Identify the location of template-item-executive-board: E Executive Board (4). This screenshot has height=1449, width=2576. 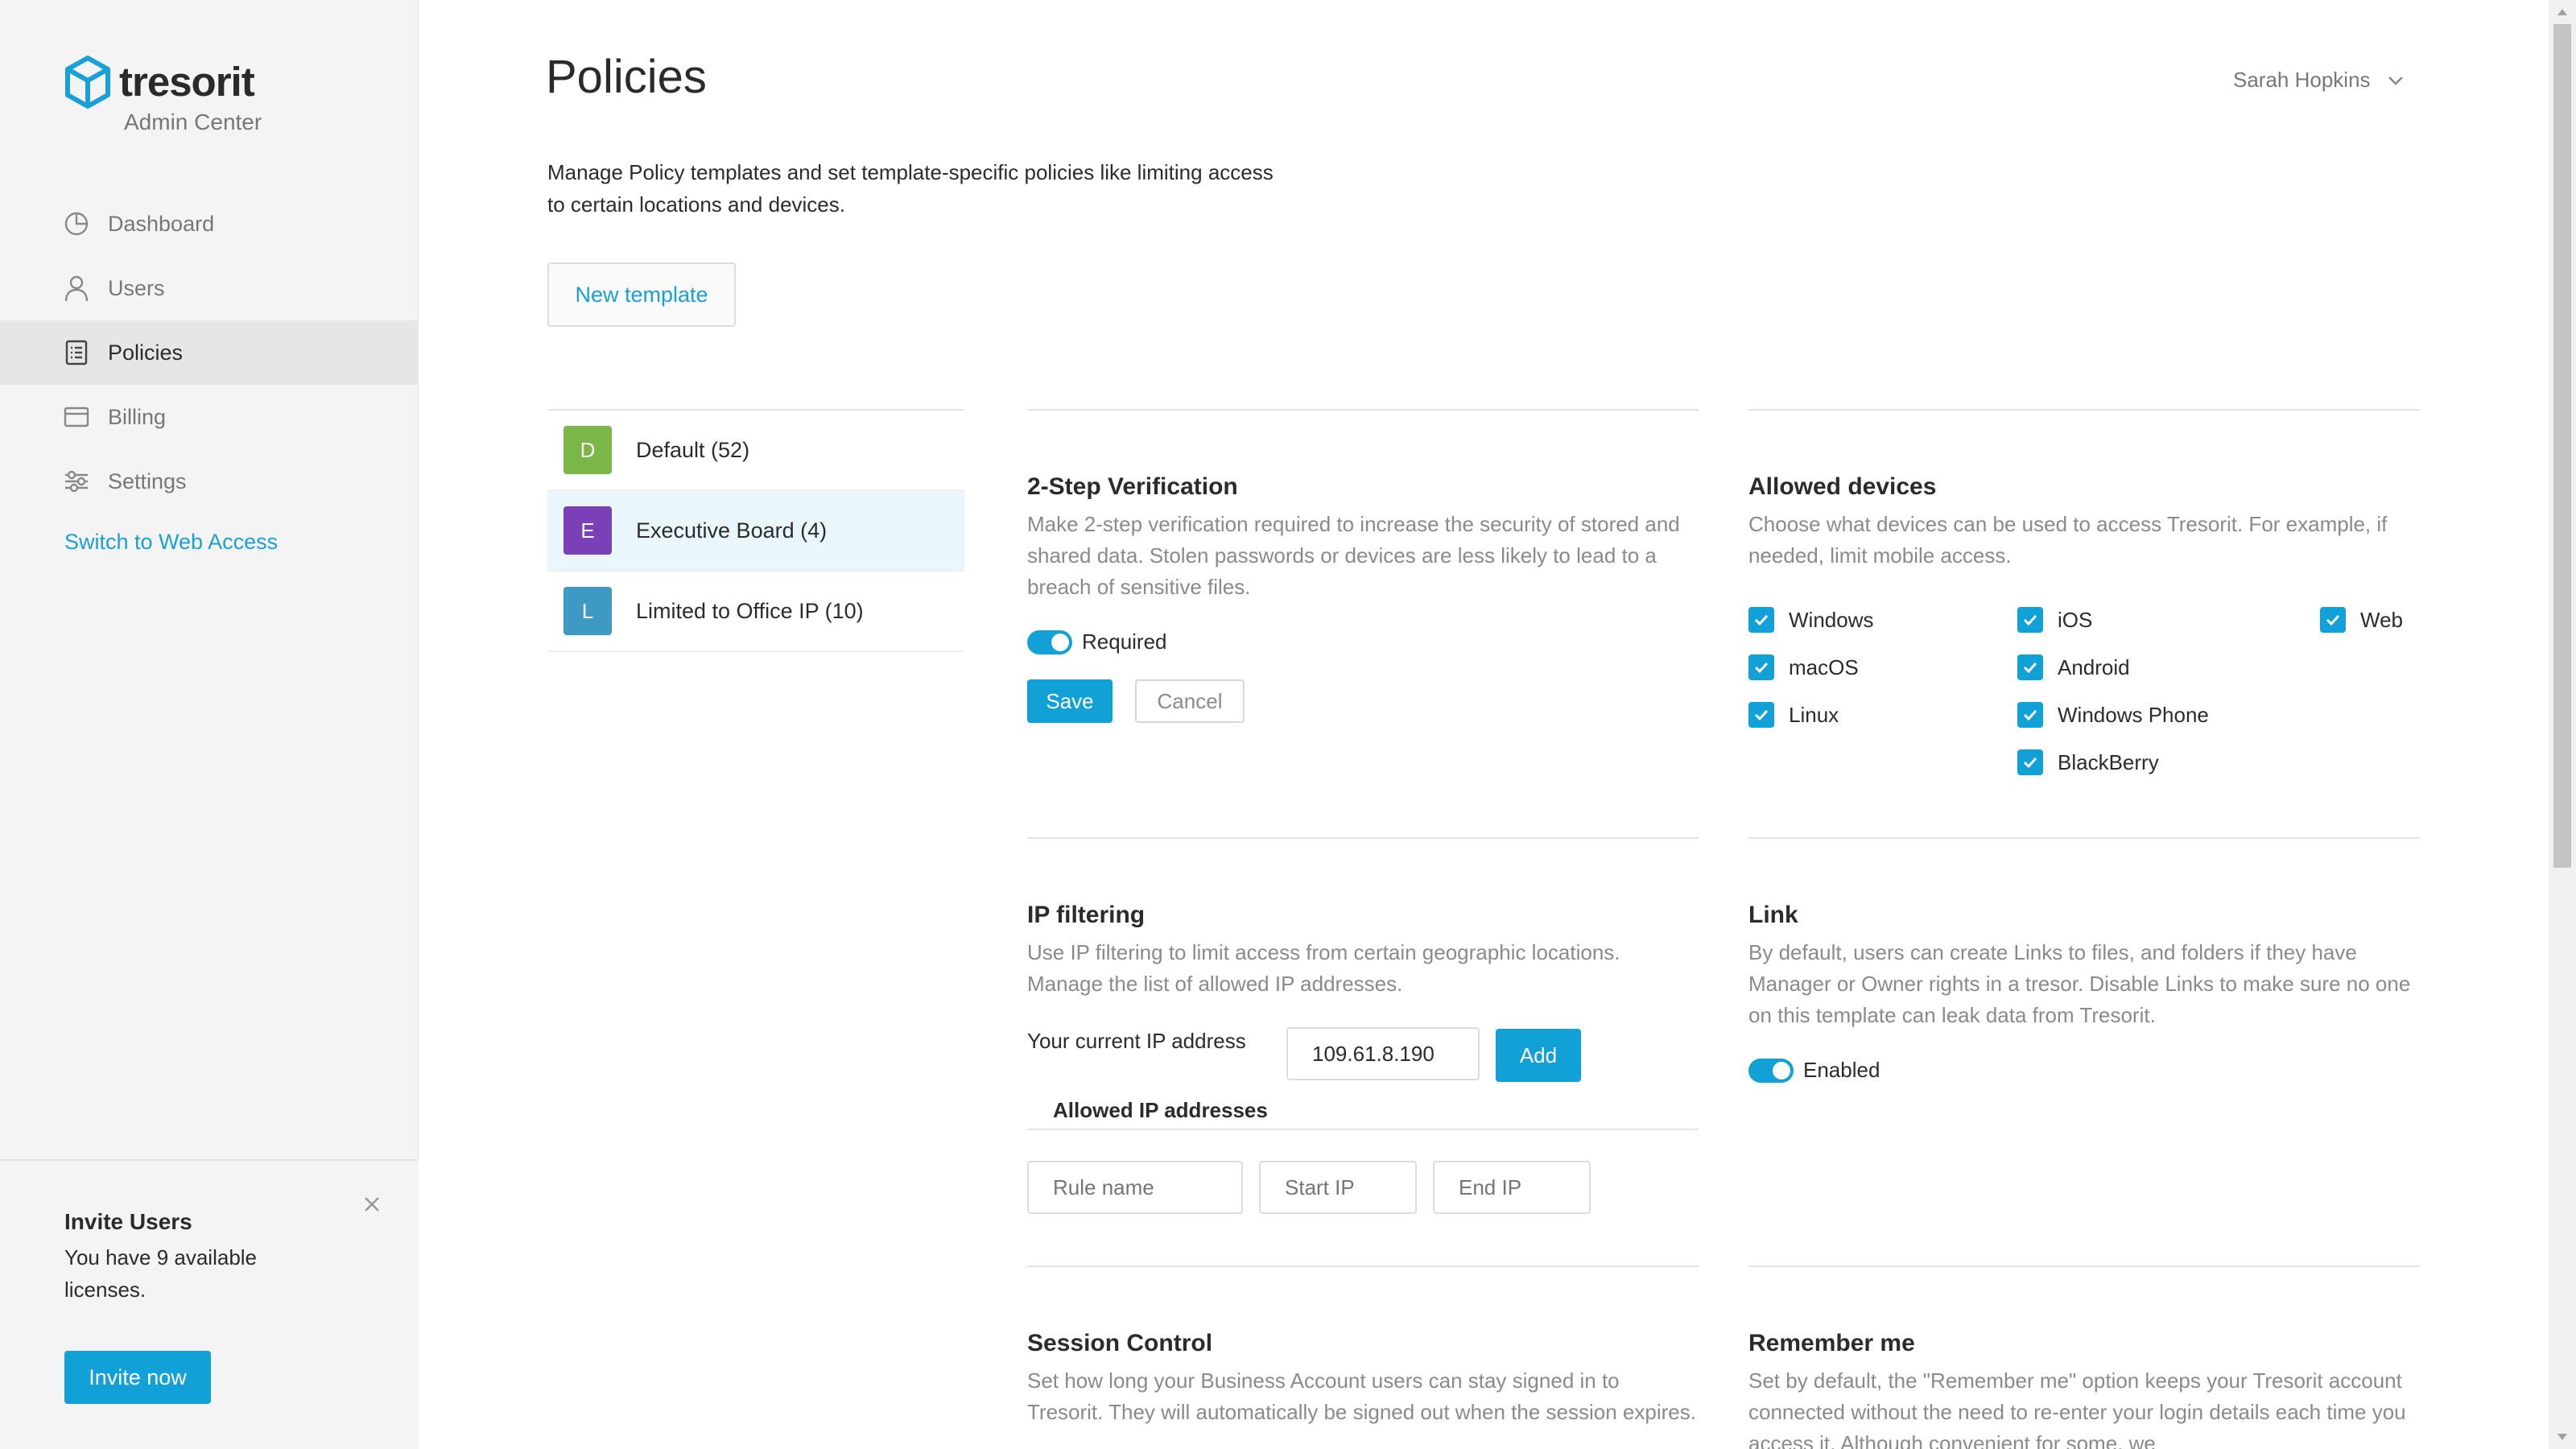
(755, 531).